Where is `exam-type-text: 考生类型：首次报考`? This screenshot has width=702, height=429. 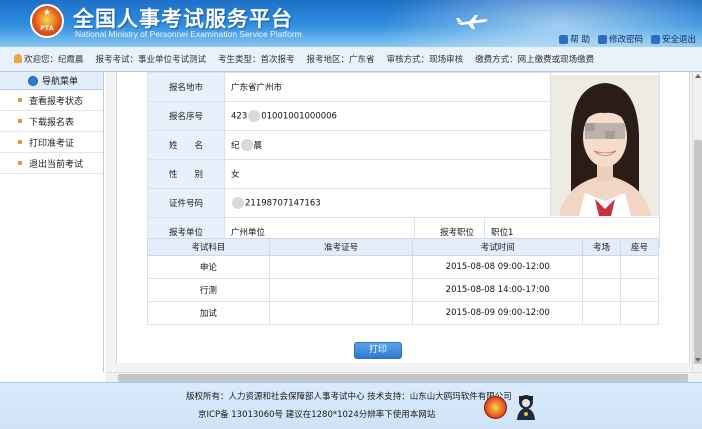
exam-type-text: 考生类型：首次报考 is located at coordinates (256, 60).